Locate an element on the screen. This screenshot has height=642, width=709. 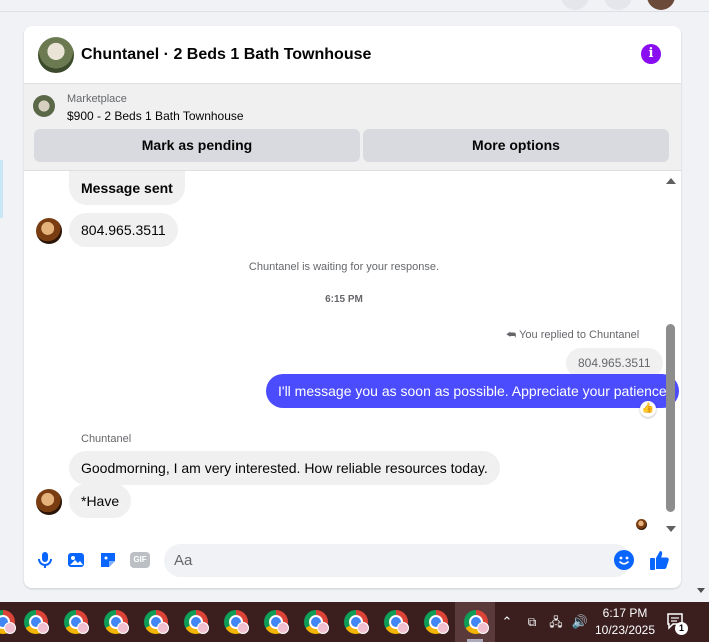
chat-title: Chuntanel · 2 Beds 1 Bath Townhouse is located at coordinates (226, 55).